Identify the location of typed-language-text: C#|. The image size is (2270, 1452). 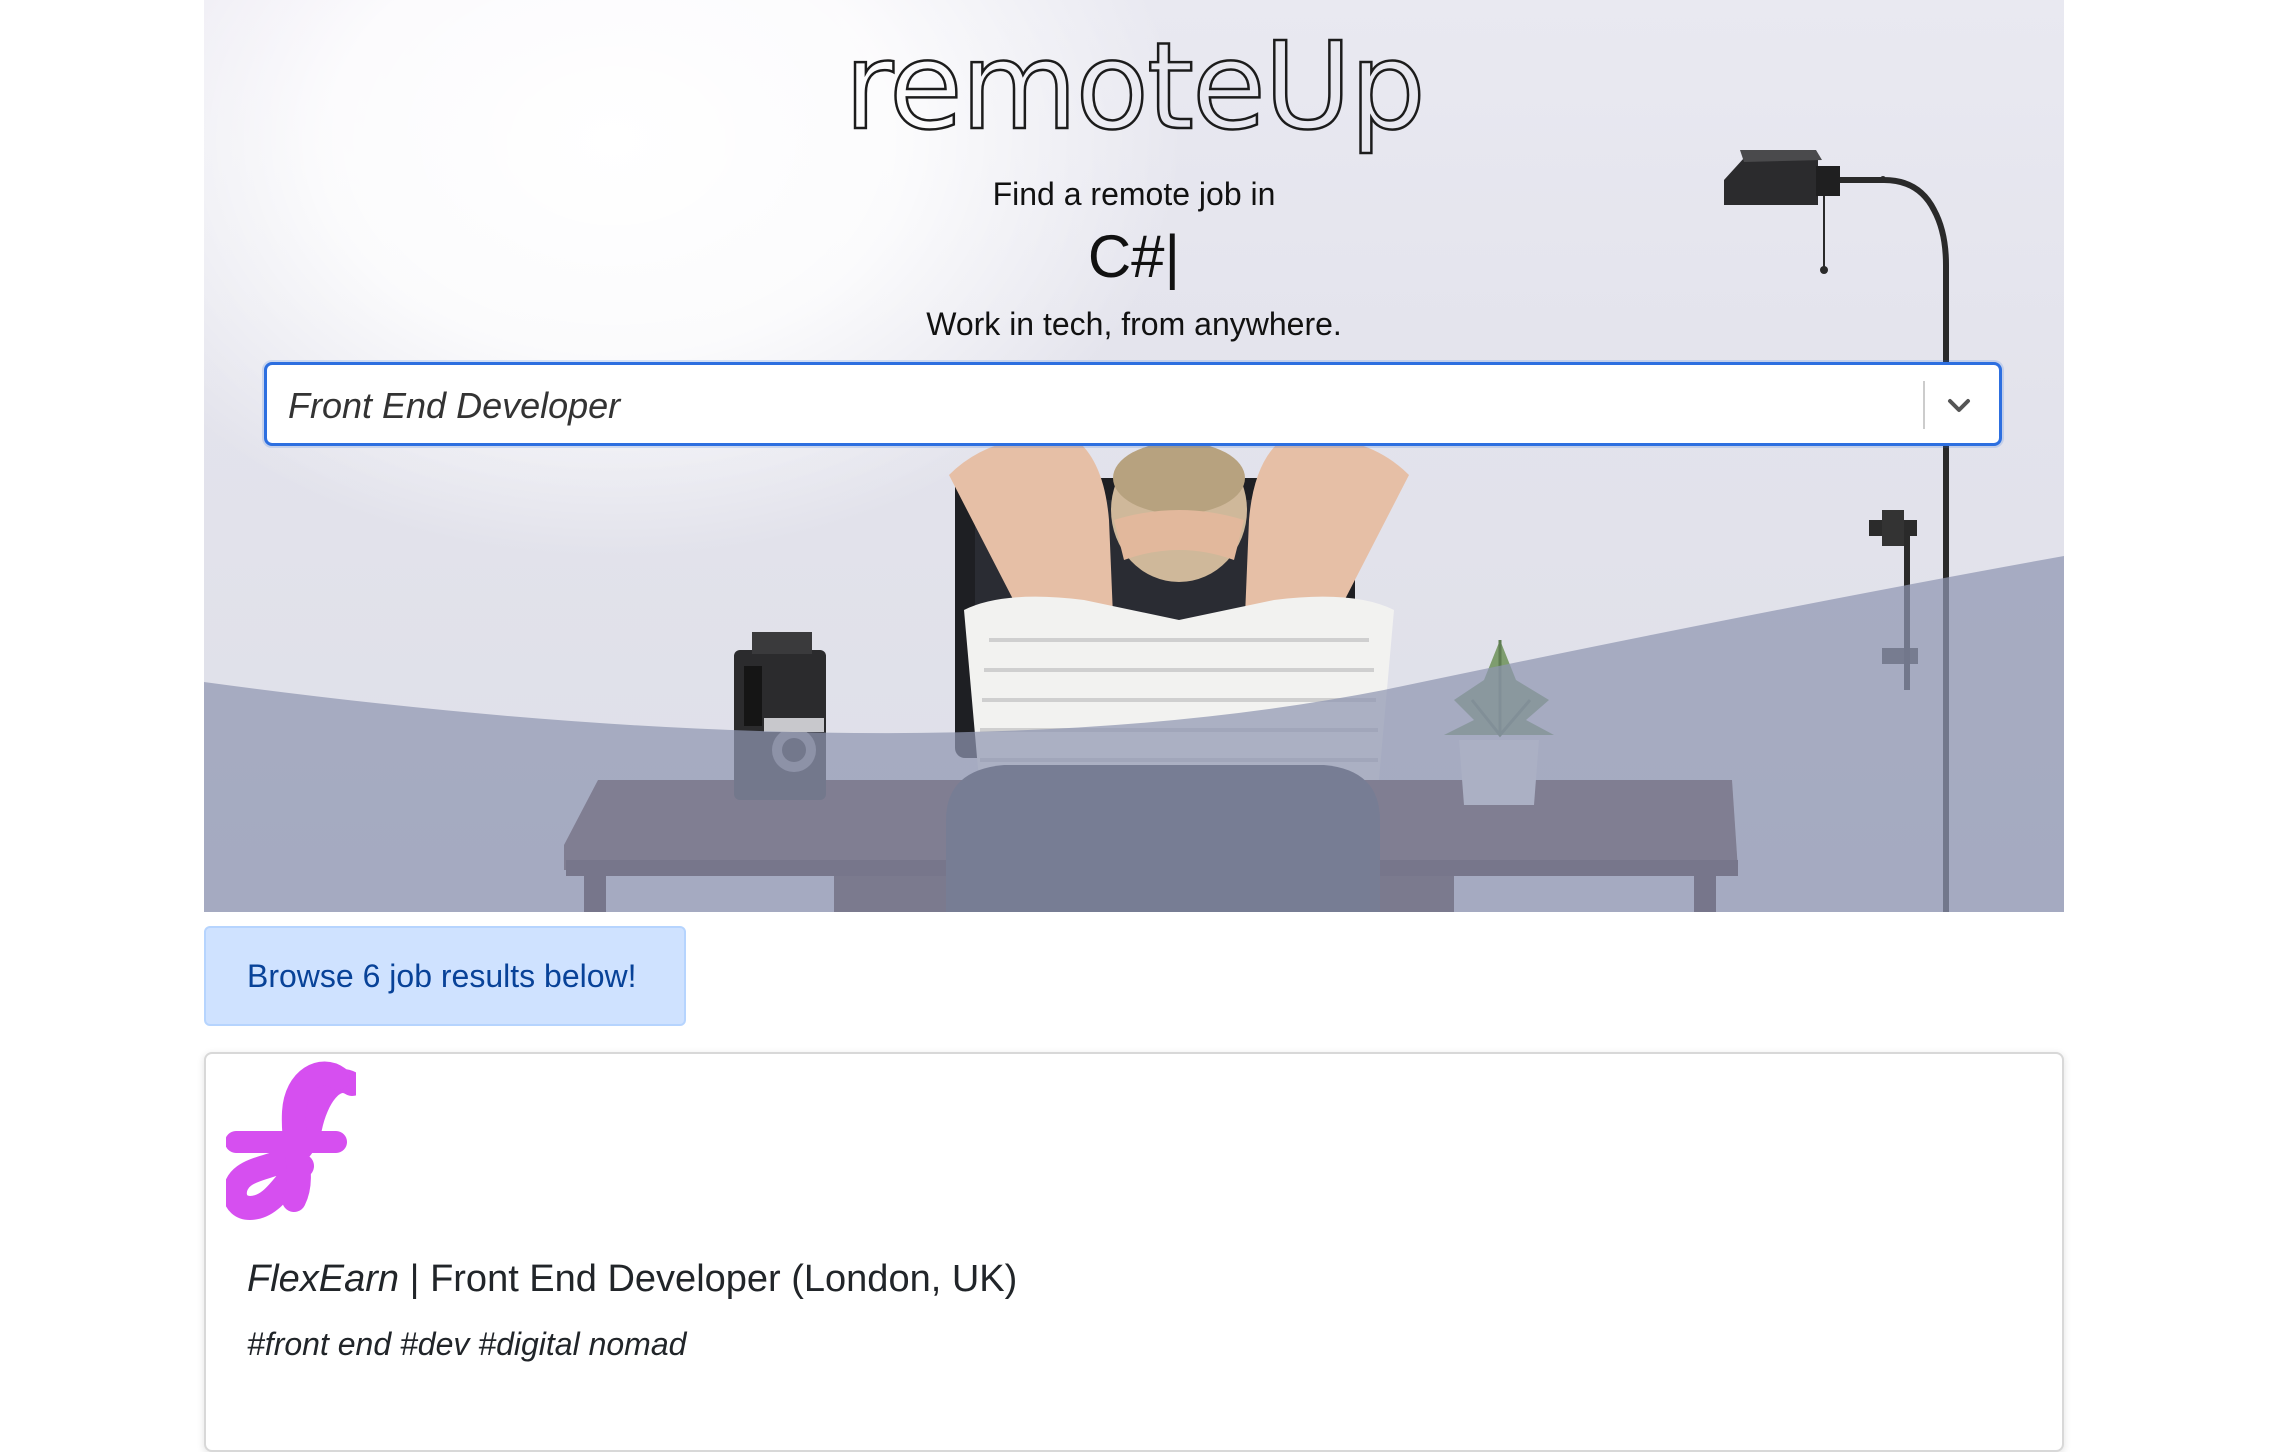
(1134, 256).